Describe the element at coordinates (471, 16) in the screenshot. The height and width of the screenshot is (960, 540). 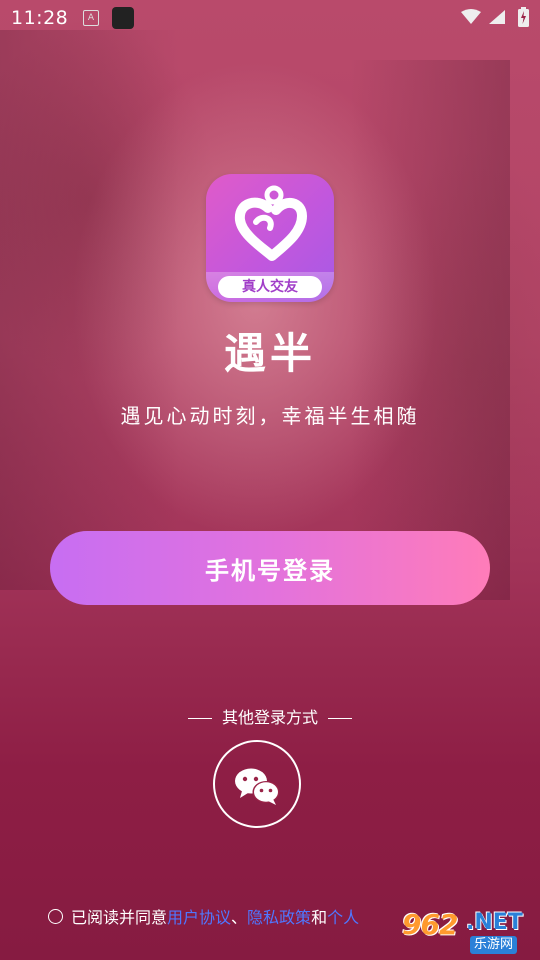
I see `wifi-icon` at that location.